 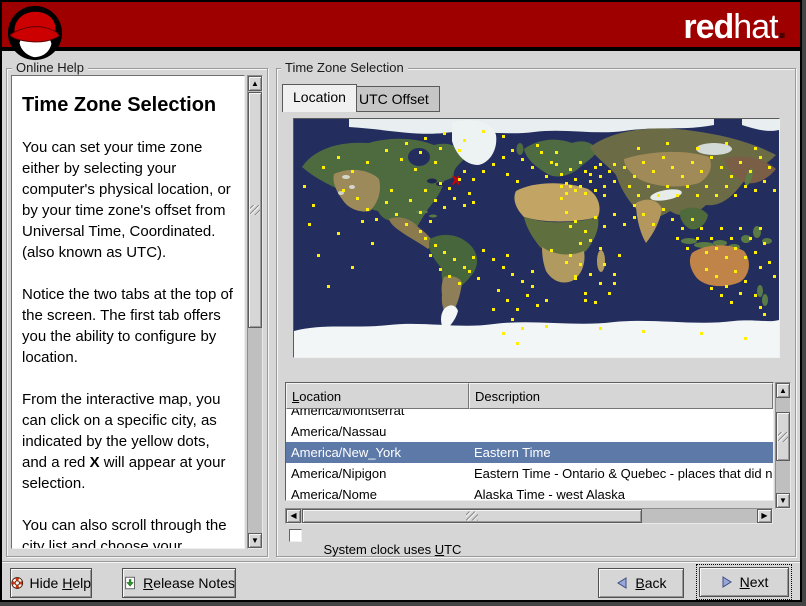 I want to click on table-hscrollbar-thumb, so click(x=472, y=516).